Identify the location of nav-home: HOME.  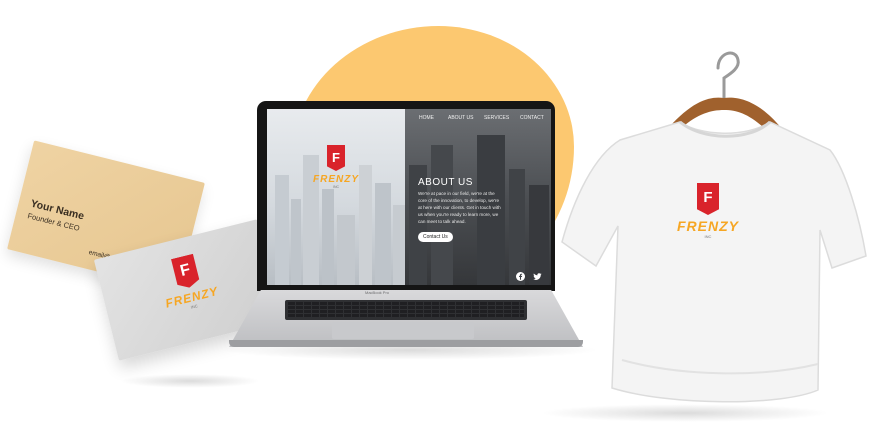
(426, 118).